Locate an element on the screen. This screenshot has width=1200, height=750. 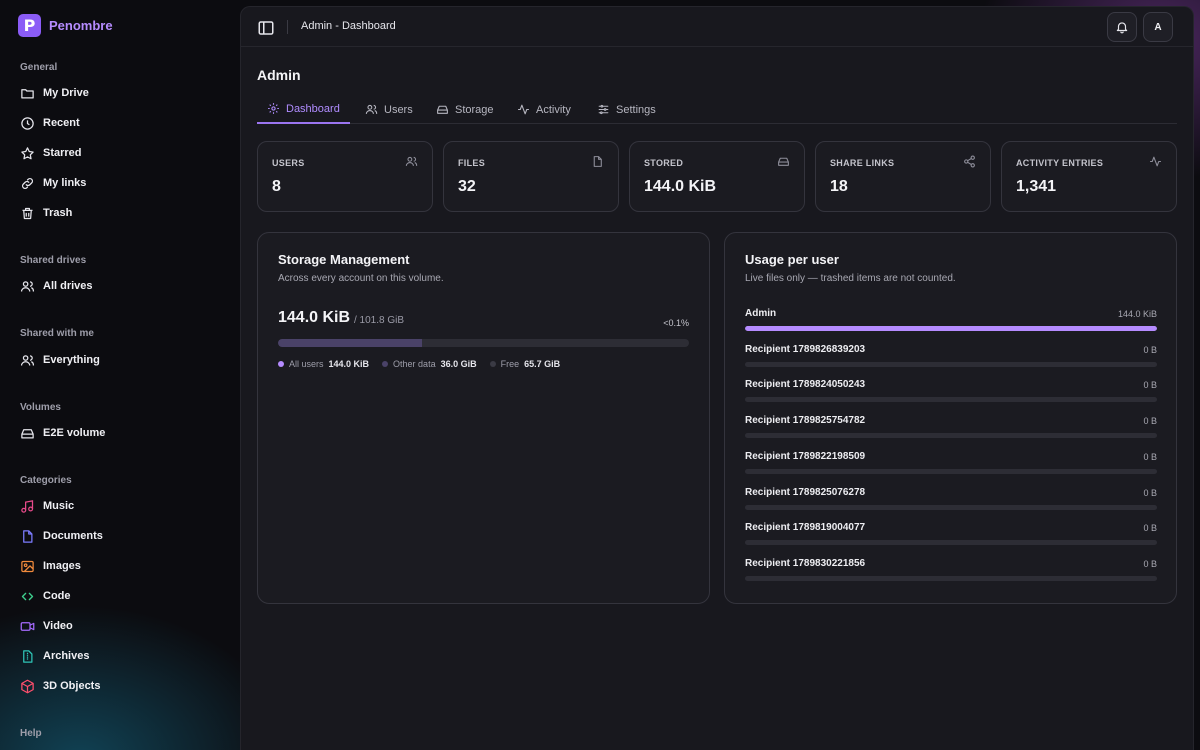
user-usage-row: Recipient 1789825076278 0 B is located at coordinates (951, 502).